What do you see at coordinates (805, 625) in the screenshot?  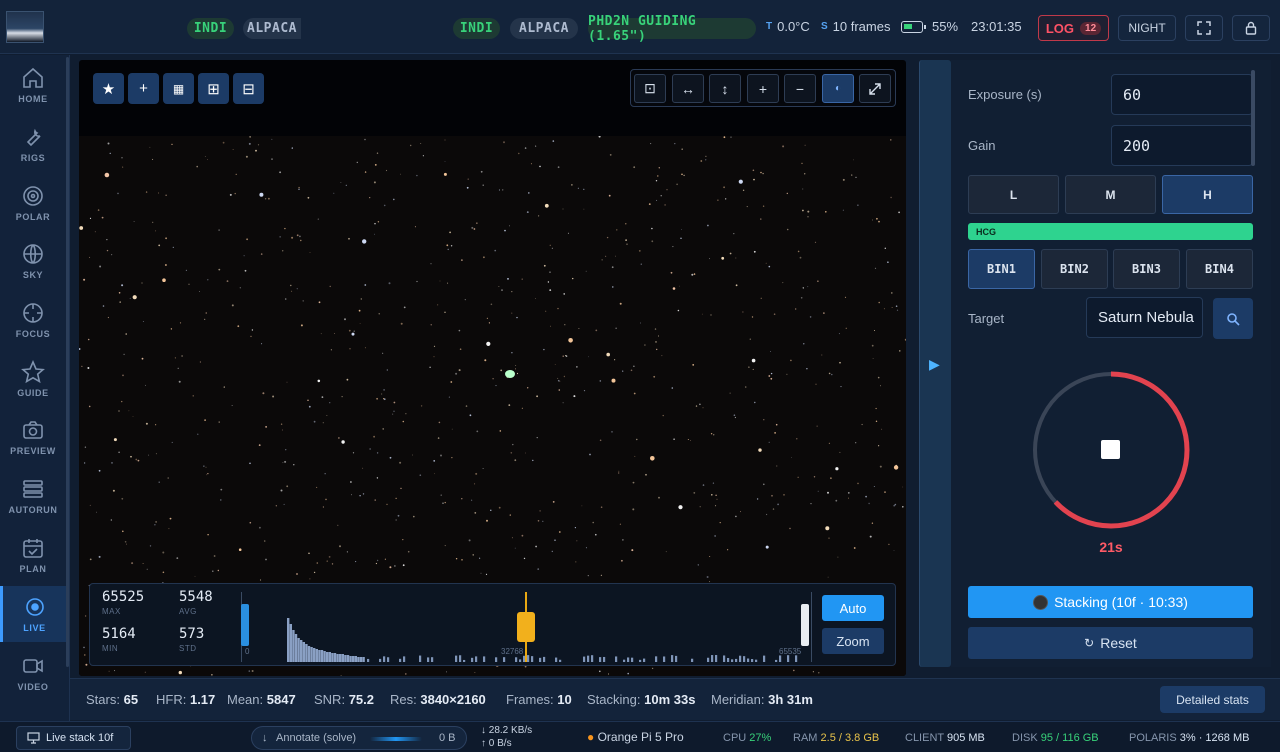 I see `white-point-handle` at bounding box center [805, 625].